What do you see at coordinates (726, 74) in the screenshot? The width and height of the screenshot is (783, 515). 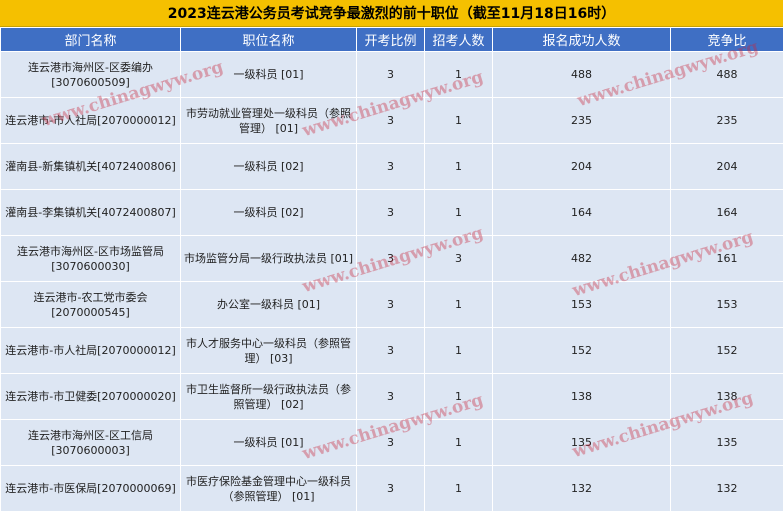 I see `cell-competition: 488` at bounding box center [726, 74].